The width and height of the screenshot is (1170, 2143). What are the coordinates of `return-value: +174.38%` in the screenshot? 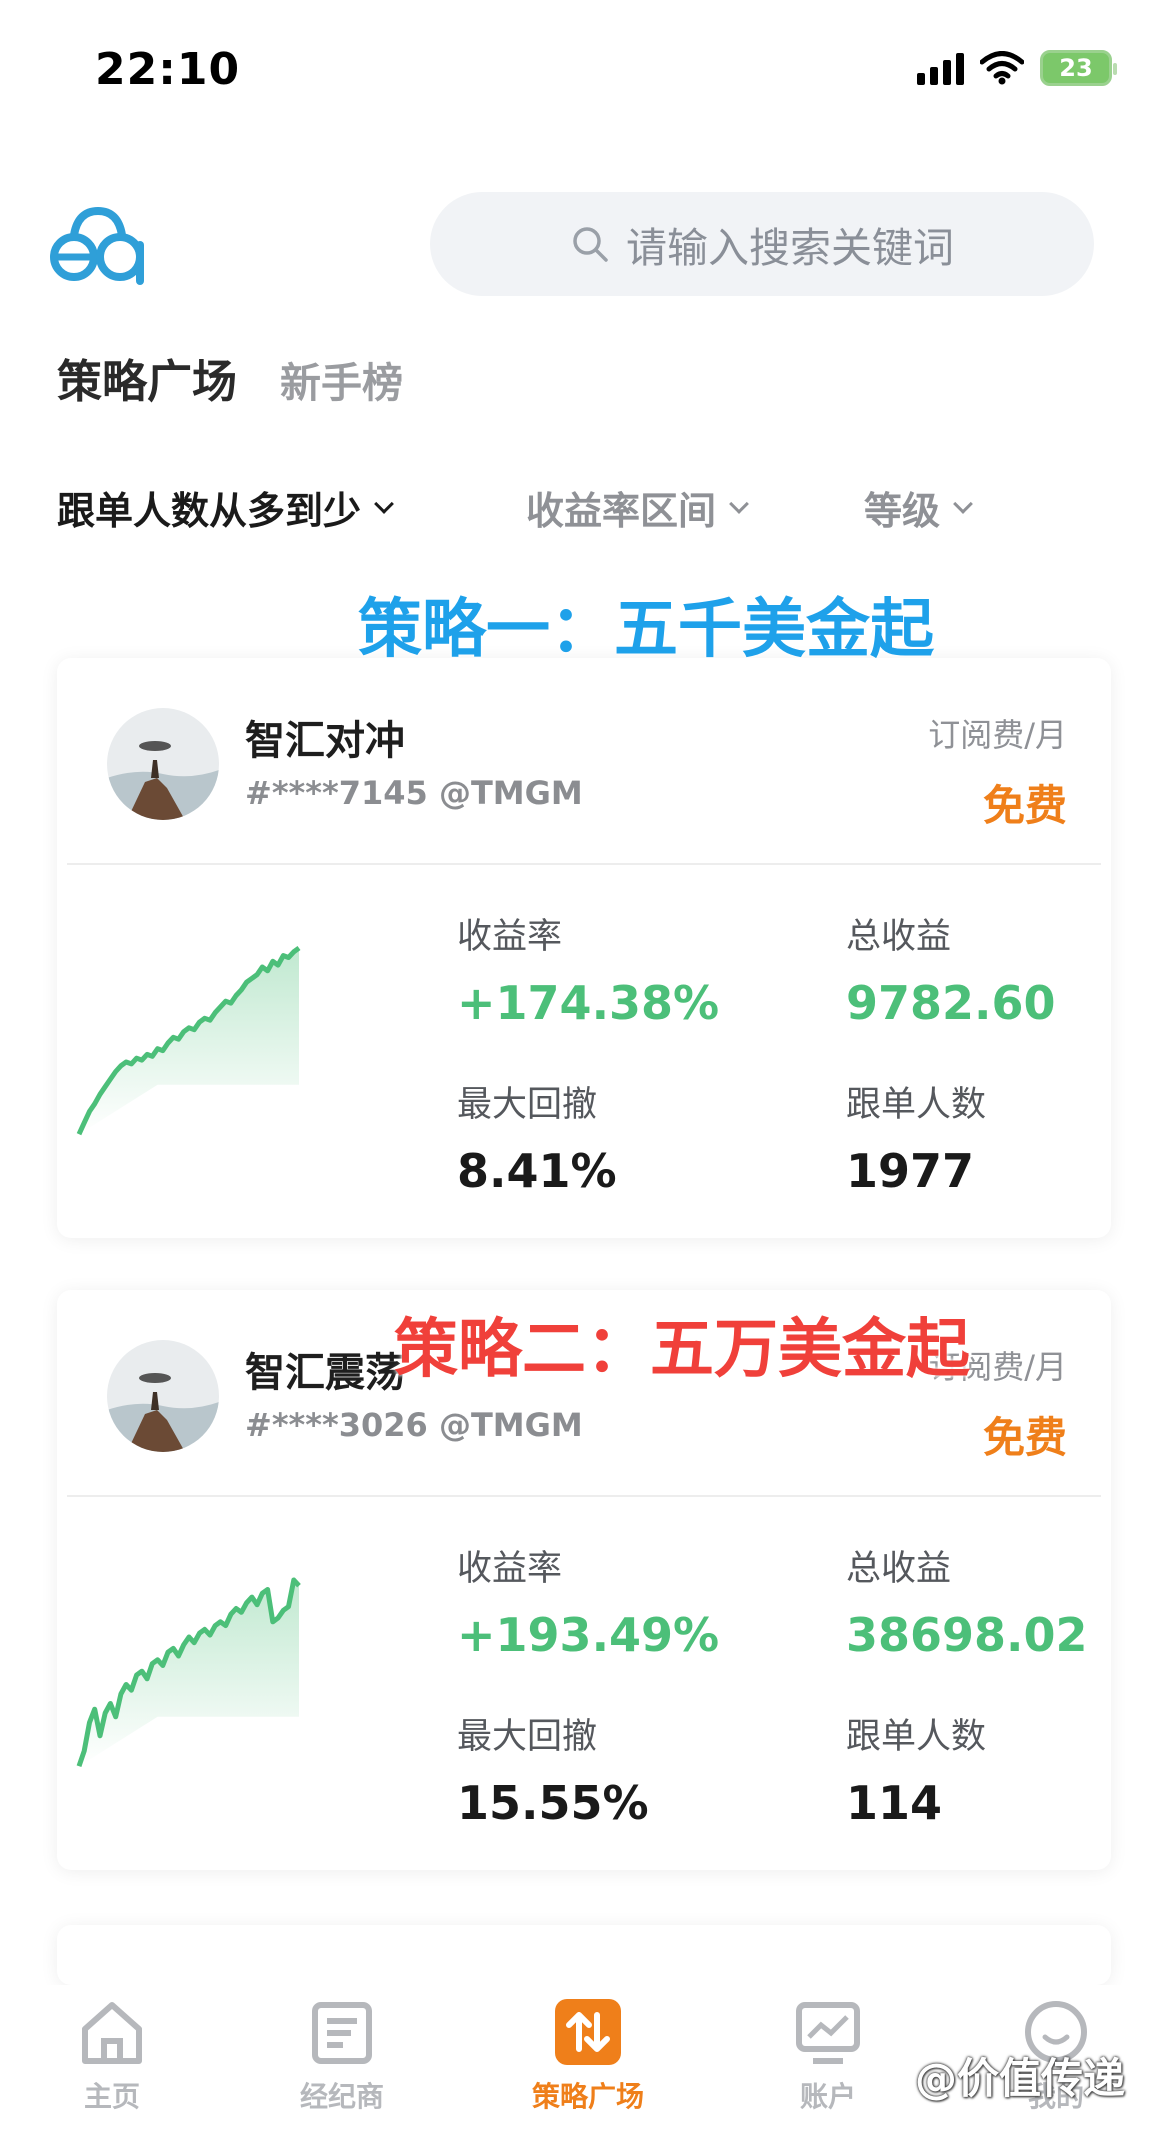 It's located at (588, 1003).